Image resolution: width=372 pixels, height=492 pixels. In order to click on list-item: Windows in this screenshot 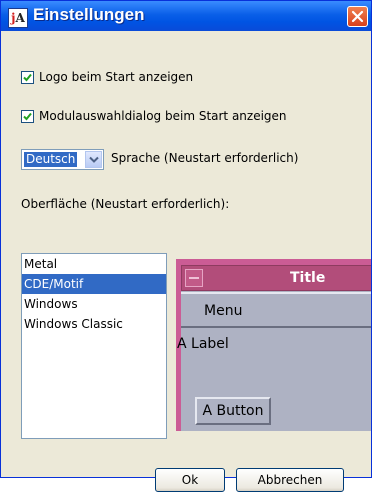, I will do `click(94, 304)`.